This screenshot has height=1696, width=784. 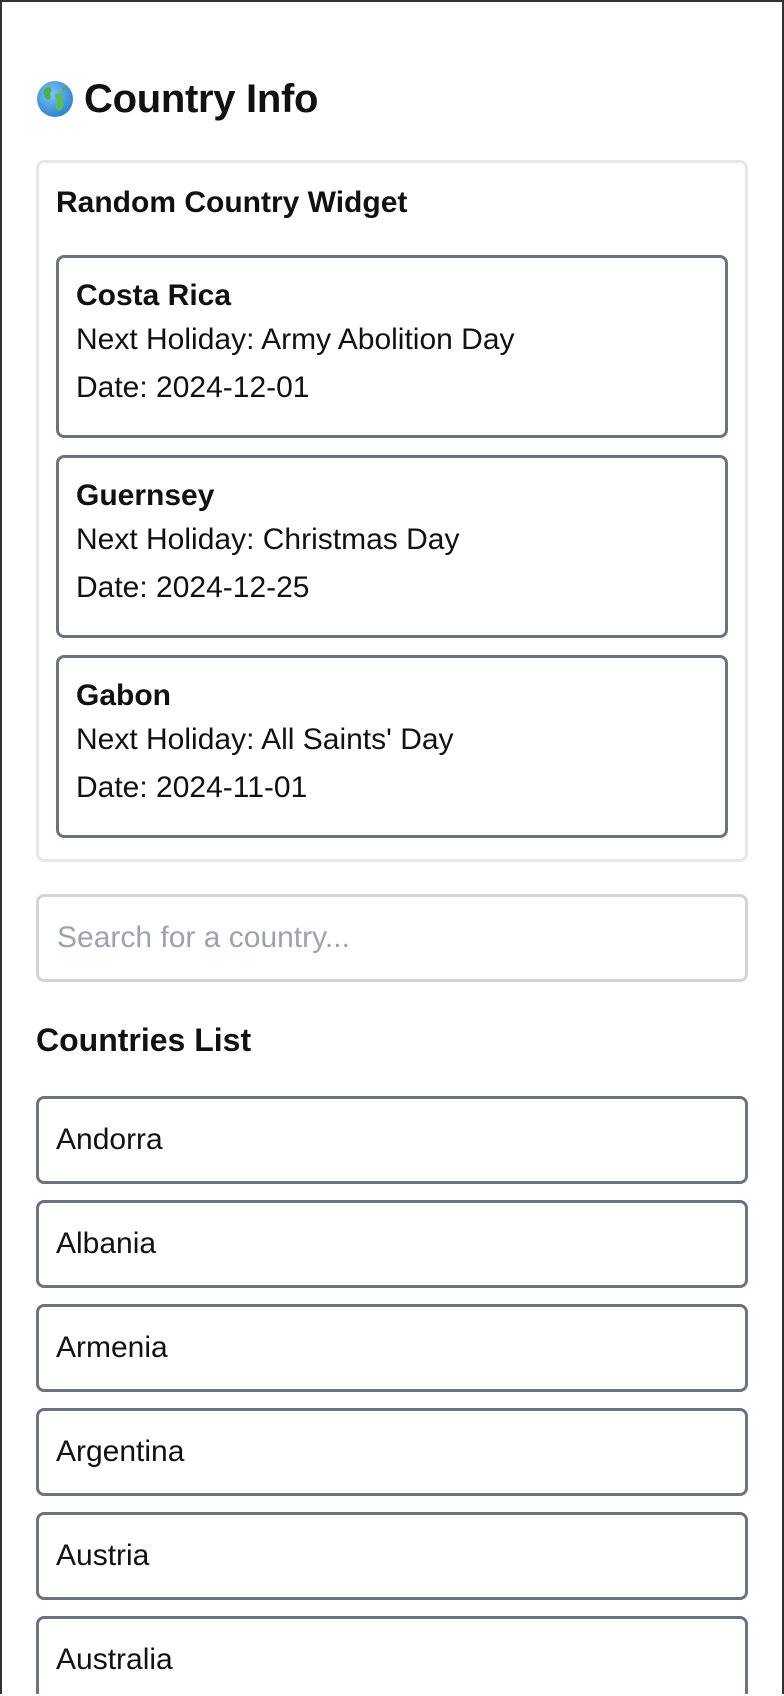 What do you see at coordinates (192, 787) in the screenshot?
I see `card-date: Date: 2024-11-01` at bounding box center [192, 787].